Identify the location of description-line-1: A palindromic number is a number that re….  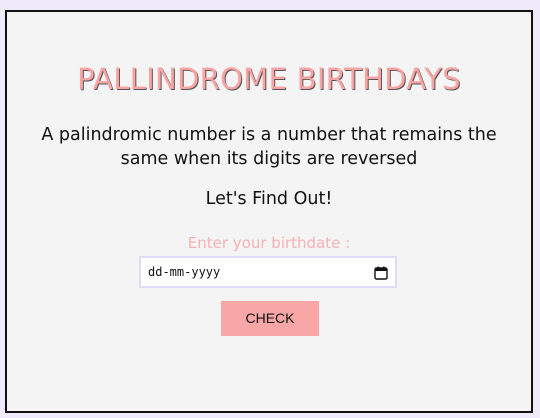
(269, 135).